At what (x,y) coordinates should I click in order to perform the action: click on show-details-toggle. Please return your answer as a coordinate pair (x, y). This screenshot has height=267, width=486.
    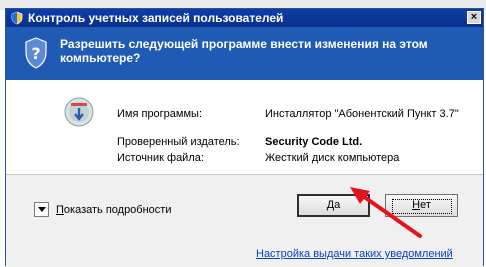
    Looking at the image, I should click on (41, 209).